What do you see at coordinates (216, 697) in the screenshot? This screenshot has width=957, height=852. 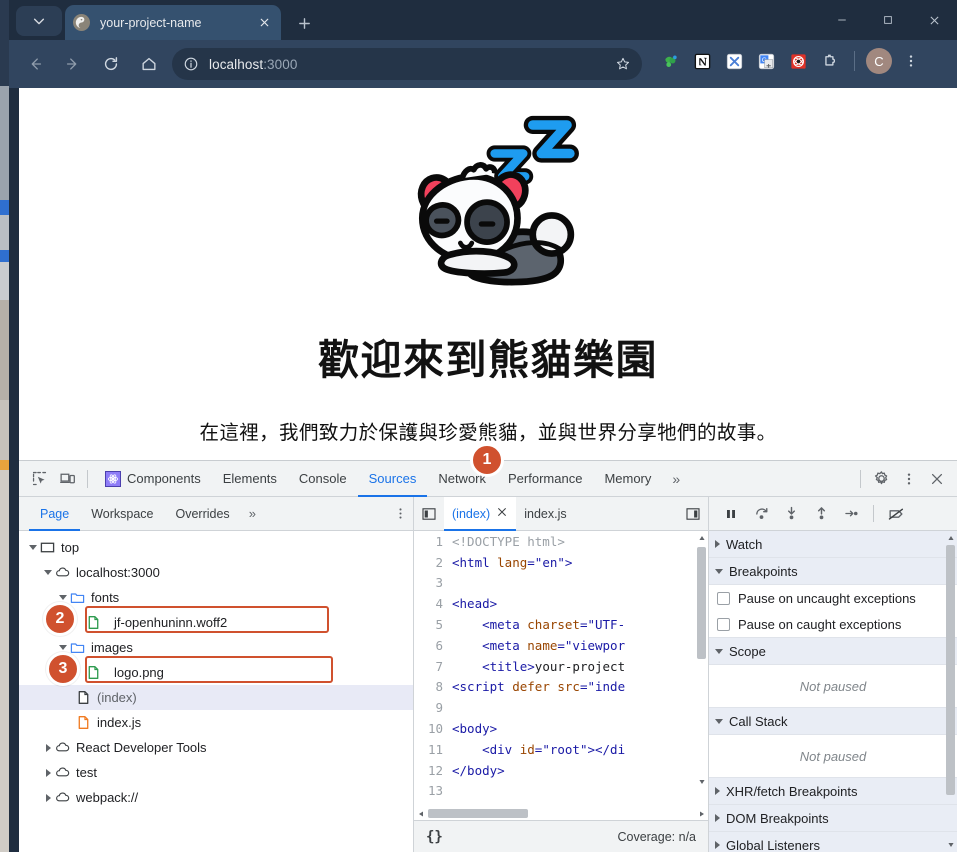 I see `tree-item-index: (index)` at bounding box center [216, 697].